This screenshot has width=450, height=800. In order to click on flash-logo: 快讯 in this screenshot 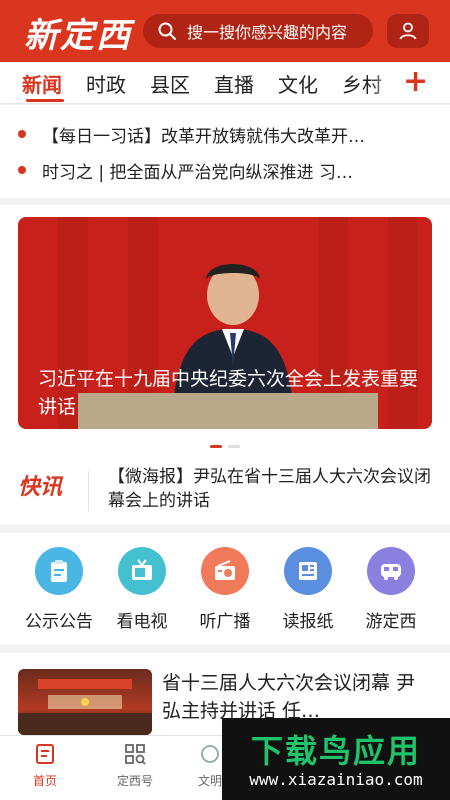, I will do `click(40, 487)`.